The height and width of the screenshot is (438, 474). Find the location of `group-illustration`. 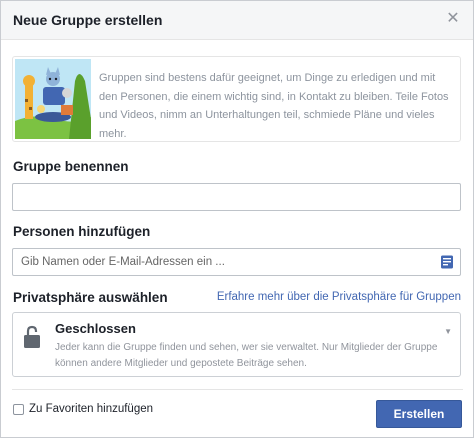

group-illustration is located at coordinates (53, 99).